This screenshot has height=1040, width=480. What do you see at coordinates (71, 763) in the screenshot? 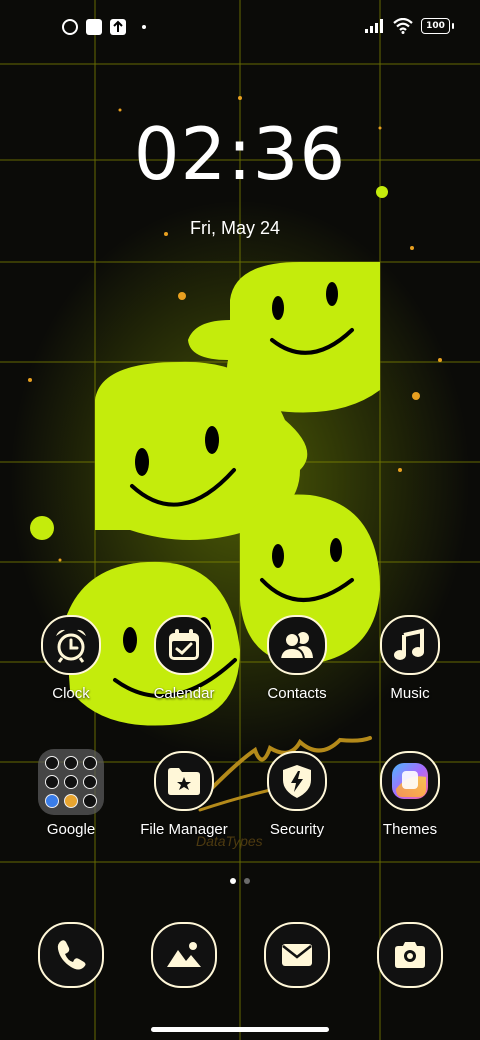
I see `gmail-icon` at bounding box center [71, 763].